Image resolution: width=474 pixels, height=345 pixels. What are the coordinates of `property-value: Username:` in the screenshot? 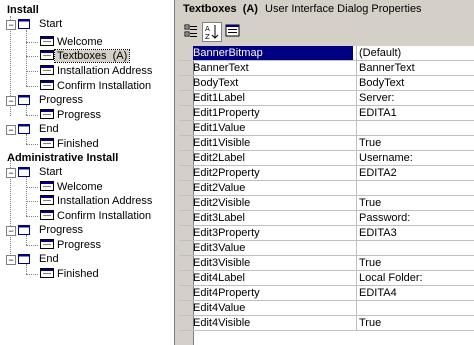 It's located at (415, 158).